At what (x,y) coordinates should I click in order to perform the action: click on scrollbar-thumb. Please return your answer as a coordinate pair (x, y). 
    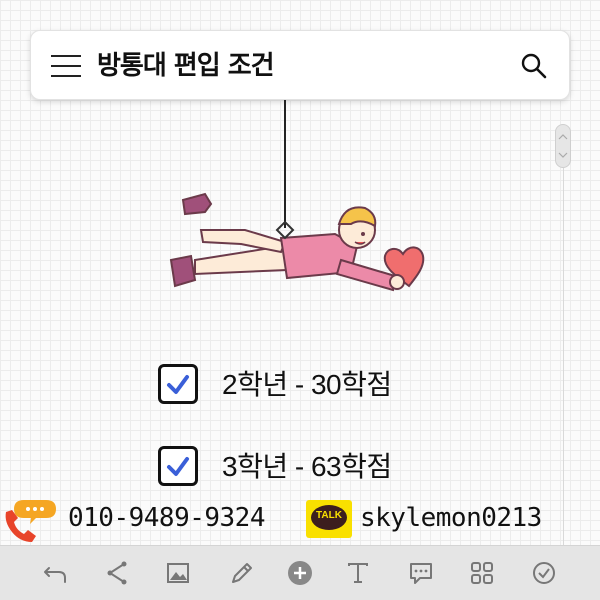
    Looking at the image, I should click on (563, 146).